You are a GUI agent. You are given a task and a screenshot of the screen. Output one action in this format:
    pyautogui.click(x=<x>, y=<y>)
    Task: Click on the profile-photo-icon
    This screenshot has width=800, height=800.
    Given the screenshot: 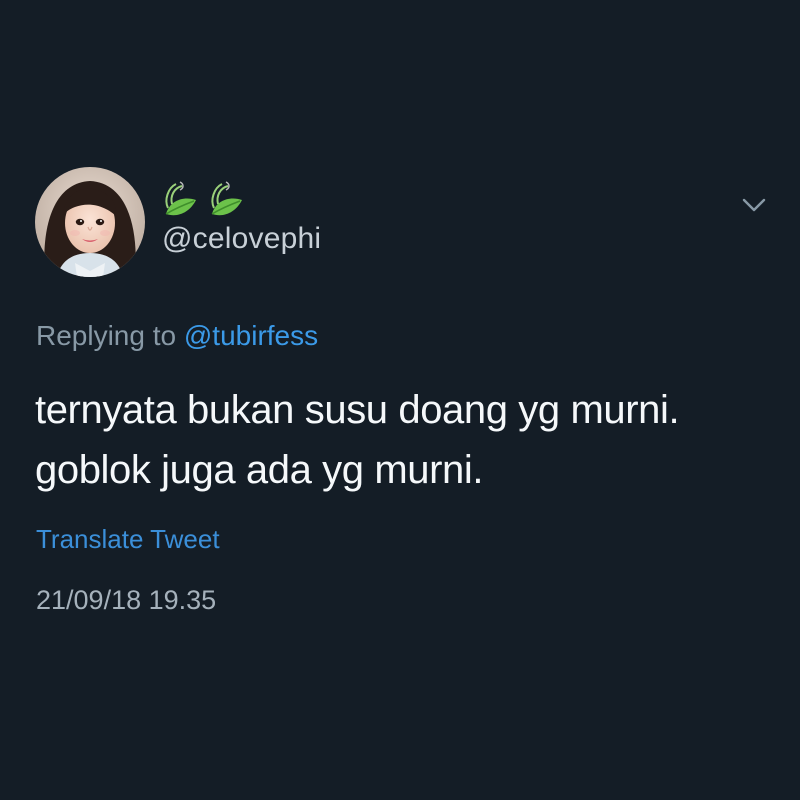 What is the action you would take?
    pyautogui.click(x=90, y=222)
    